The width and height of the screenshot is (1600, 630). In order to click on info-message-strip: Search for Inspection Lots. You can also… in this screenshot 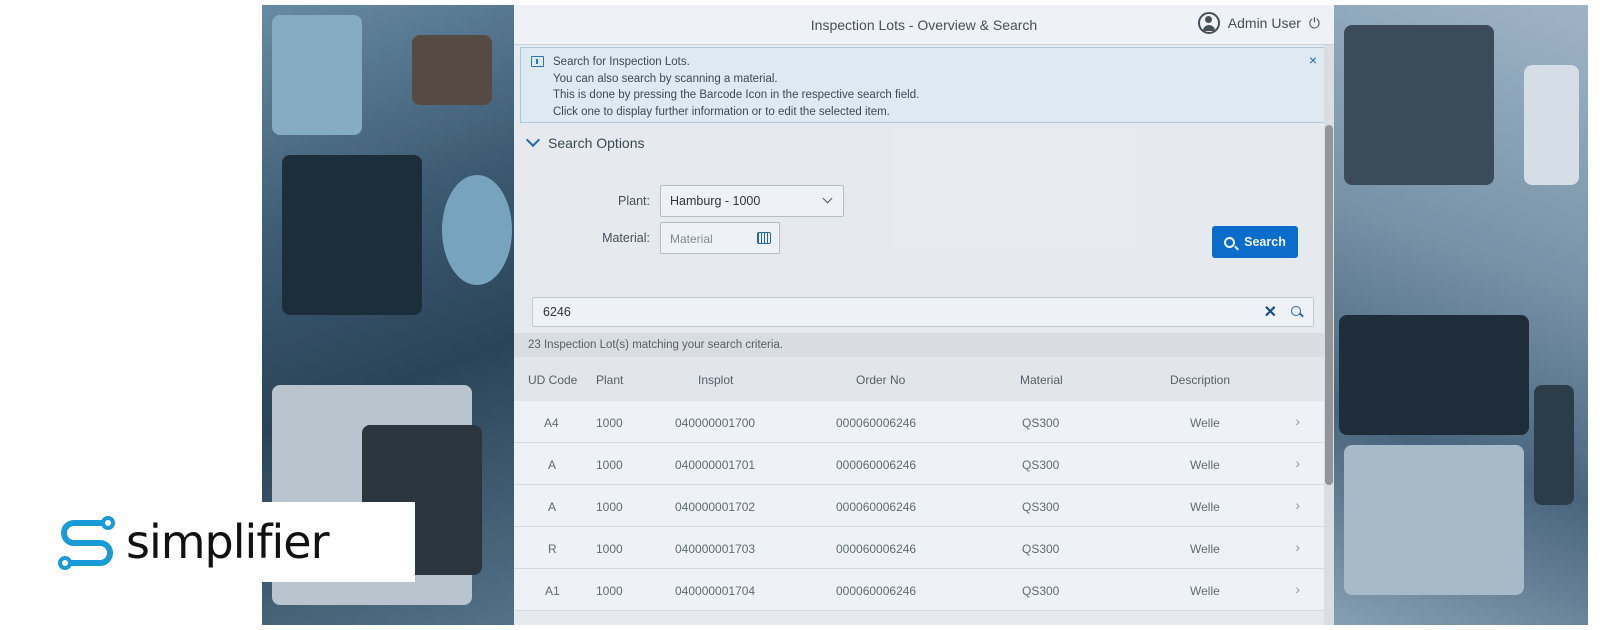, I will do `click(924, 85)`.